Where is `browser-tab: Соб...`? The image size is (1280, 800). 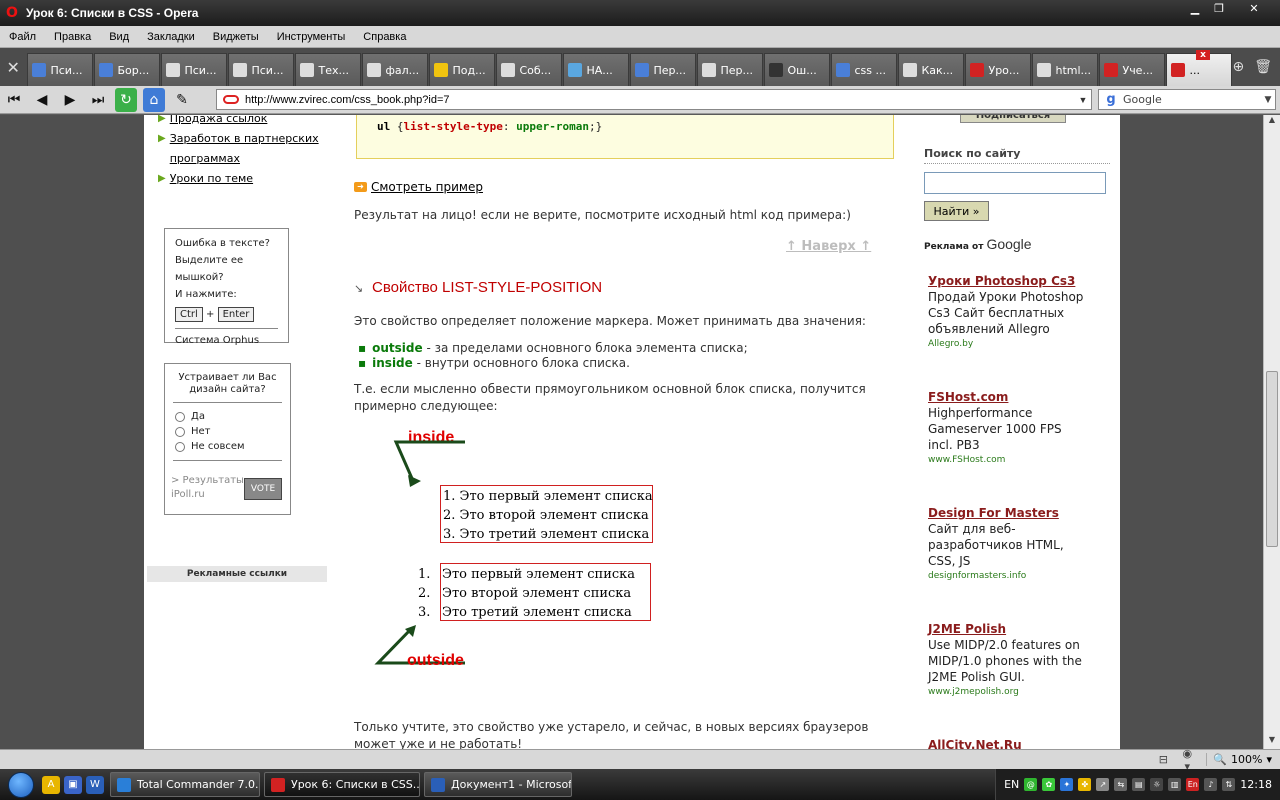
browser-tab: Соб... is located at coordinates (529, 69).